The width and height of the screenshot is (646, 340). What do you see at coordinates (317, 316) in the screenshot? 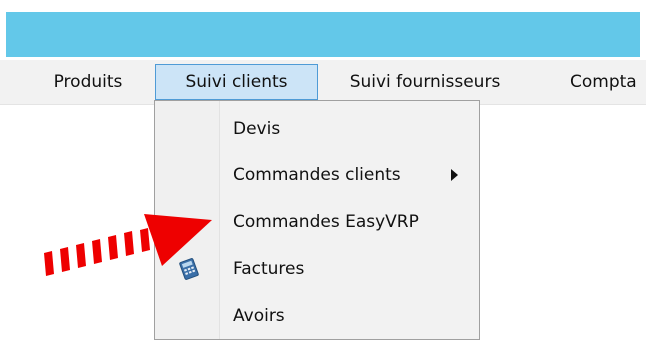
I see `dropdown-item-avoirs: Avoirs` at bounding box center [317, 316].